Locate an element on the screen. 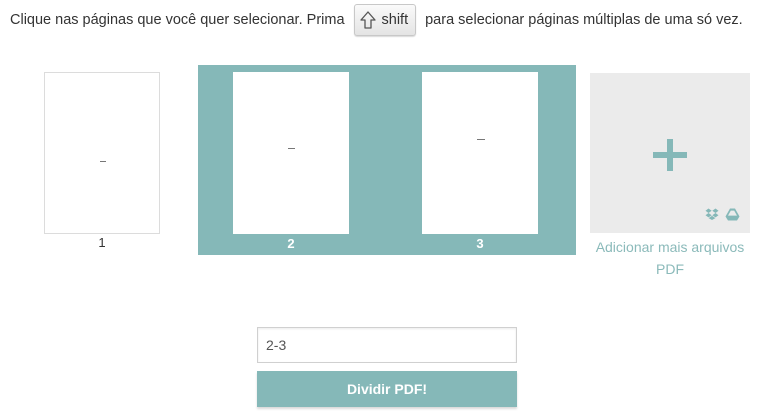 Image resolution: width=773 pixels, height=413 pixels. split-pdf-button: Dividir PDF! is located at coordinates (387, 389).